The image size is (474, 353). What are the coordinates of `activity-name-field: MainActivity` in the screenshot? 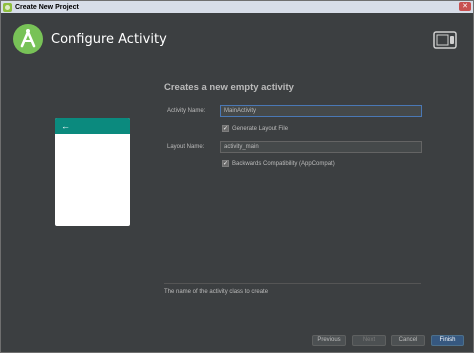 It's located at (321, 111).